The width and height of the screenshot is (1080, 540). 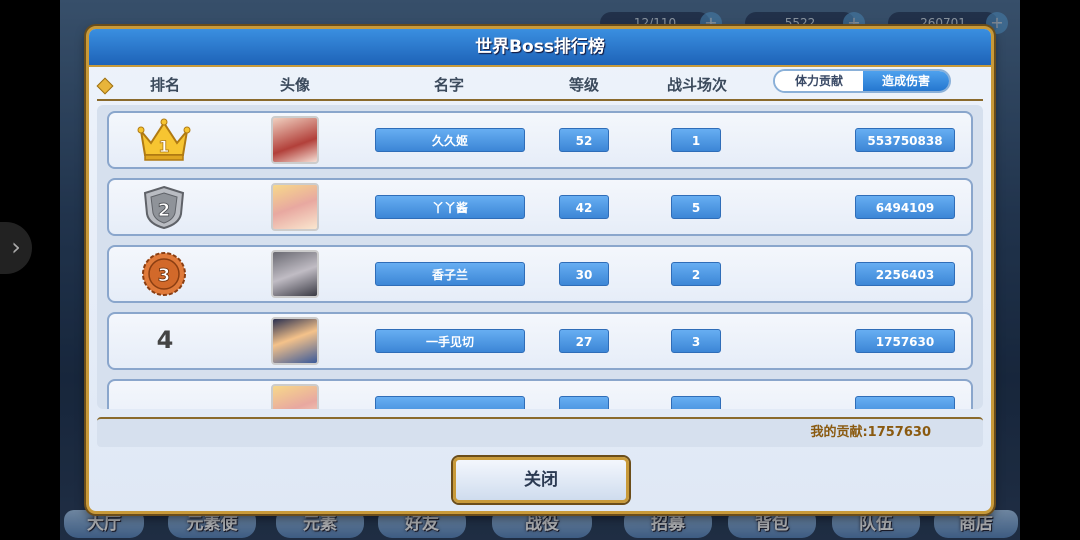 I want to click on damage-value: 6494109, so click(x=905, y=207).